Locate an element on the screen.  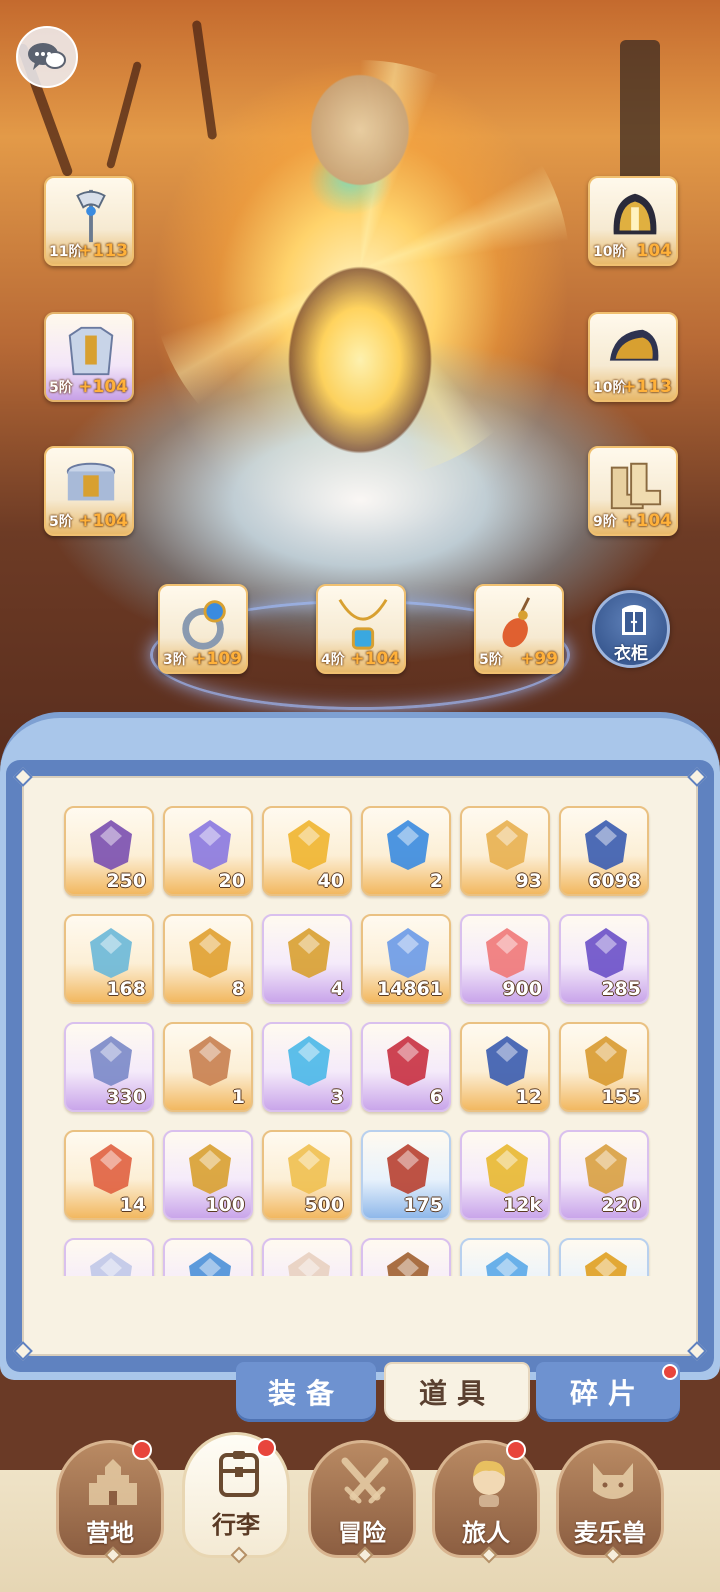
slot-bonus: +113 is located at coordinates (647, 387).